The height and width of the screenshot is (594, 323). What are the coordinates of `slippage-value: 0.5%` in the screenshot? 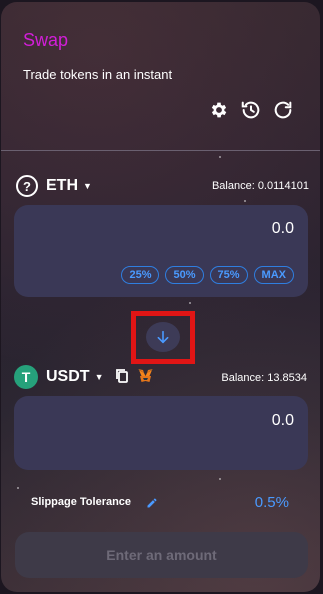 It's located at (272, 502).